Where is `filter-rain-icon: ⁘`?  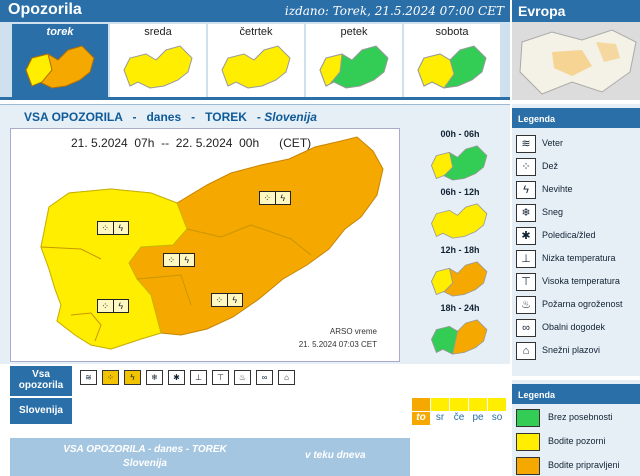
filter-rain-icon: ⁘ is located at coordinates (110, 377).